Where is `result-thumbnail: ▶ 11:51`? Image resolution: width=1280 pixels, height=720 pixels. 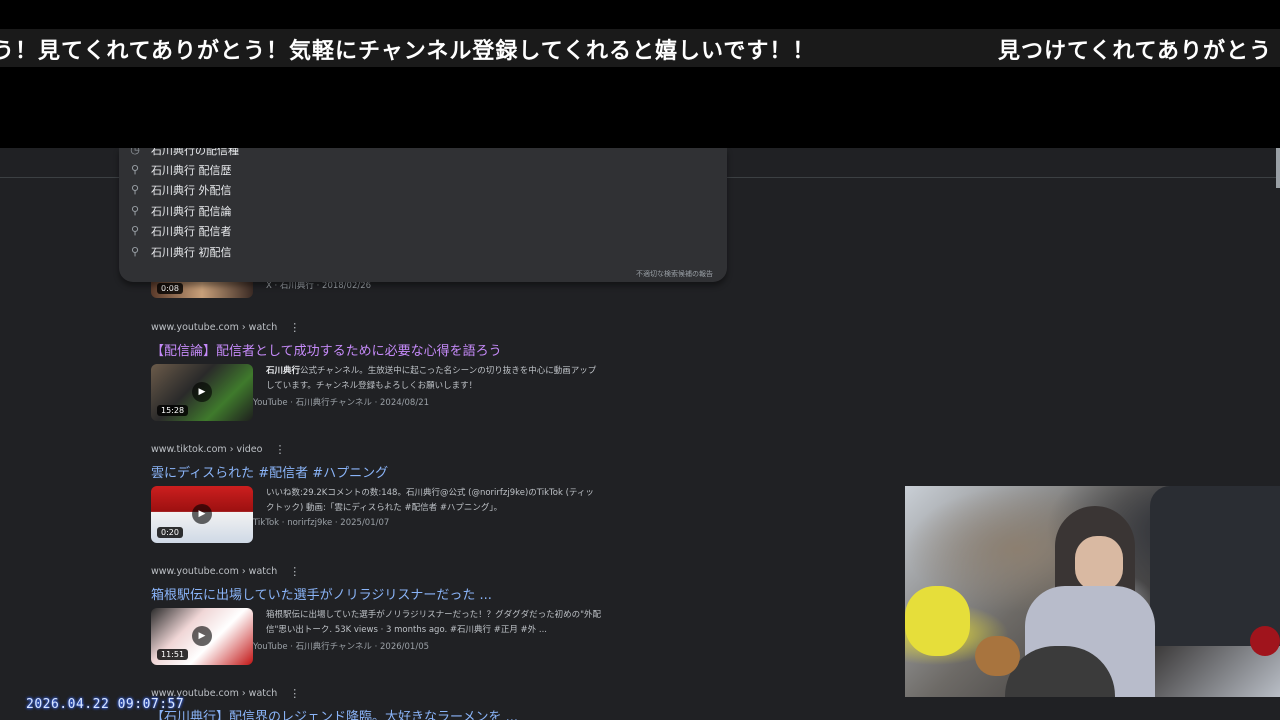
result-thumbnail: ▶ 11:51 is located at coordinates (202, 636).